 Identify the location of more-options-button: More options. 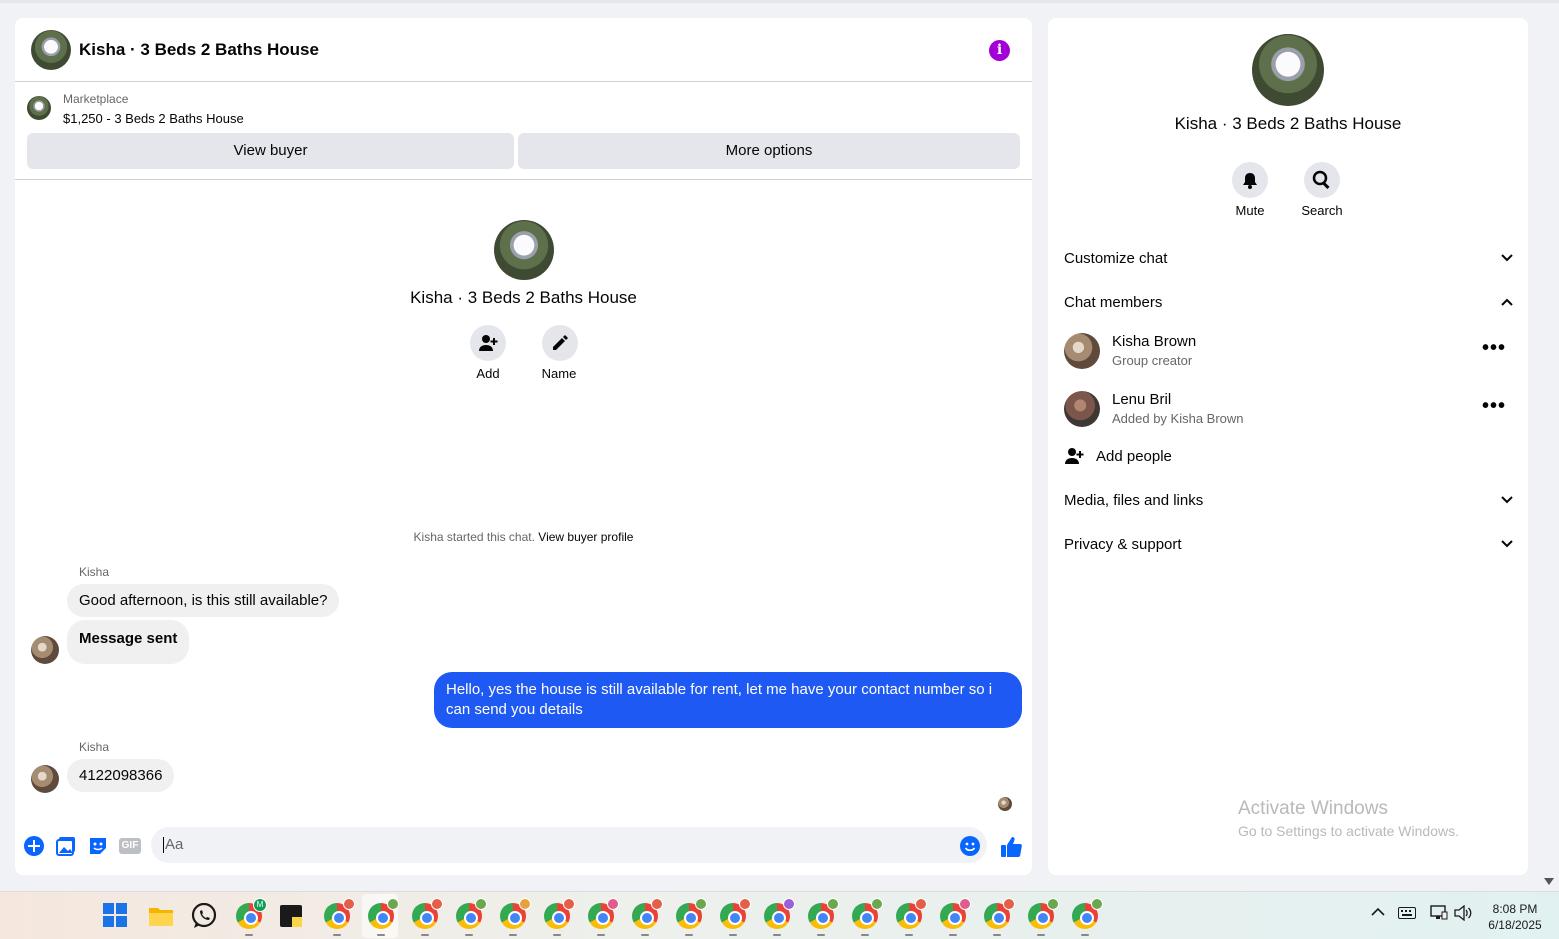
(769, 151).